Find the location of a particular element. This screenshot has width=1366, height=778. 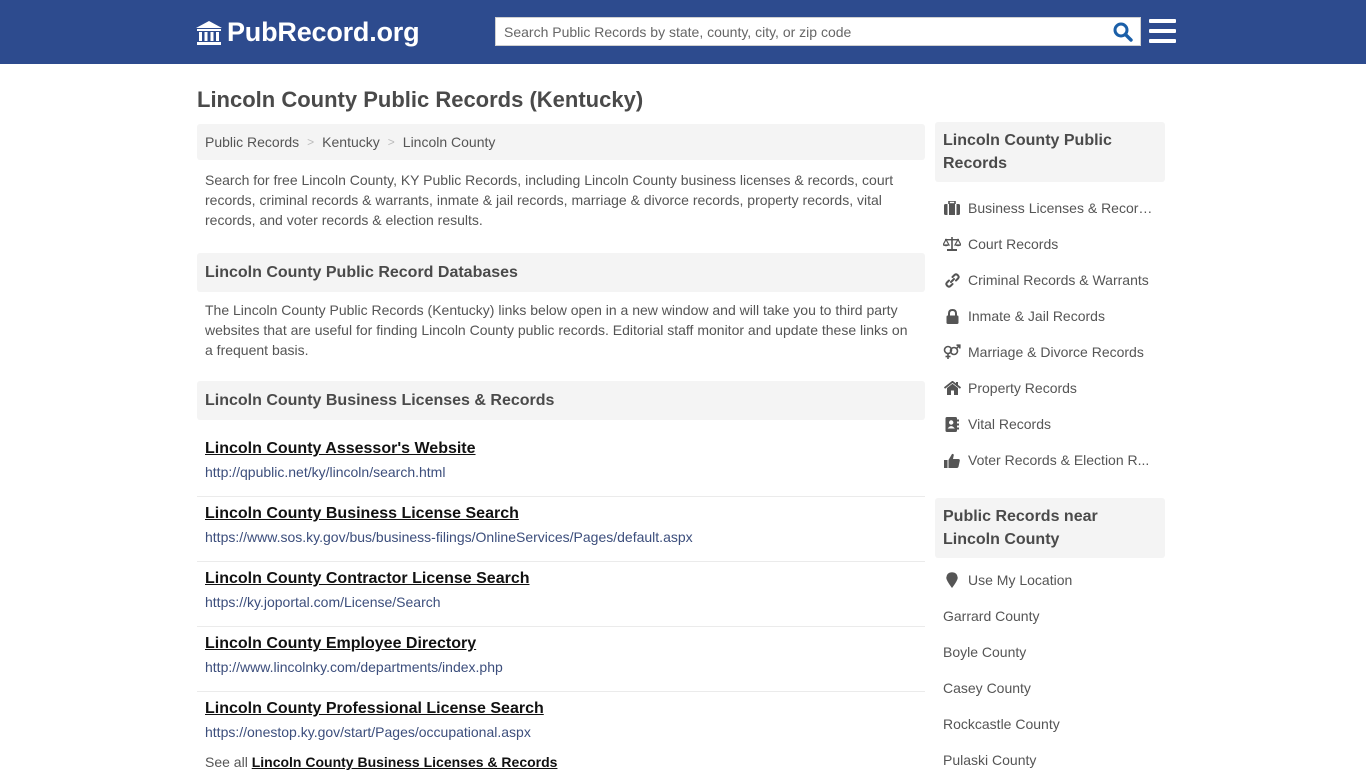

link-title: Lincoln County Contractor License Search is located at coordinates (561, 578).